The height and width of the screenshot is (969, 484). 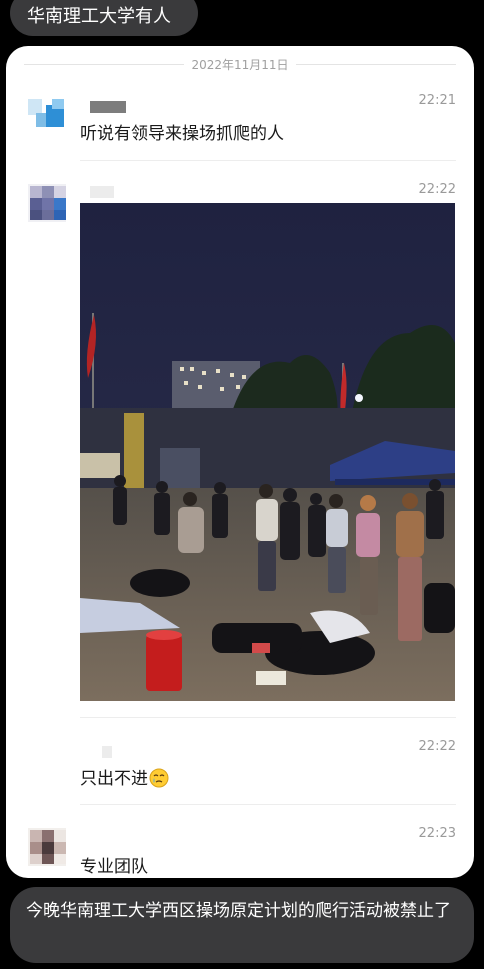 What do you see at coordinates (159, 778) in the screenshot?
I see `crying-face-icon` at bounding box center [159, 778].